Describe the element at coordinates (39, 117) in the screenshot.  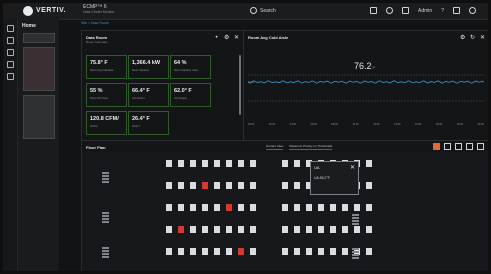
I see `room-thumbnail` at that location.